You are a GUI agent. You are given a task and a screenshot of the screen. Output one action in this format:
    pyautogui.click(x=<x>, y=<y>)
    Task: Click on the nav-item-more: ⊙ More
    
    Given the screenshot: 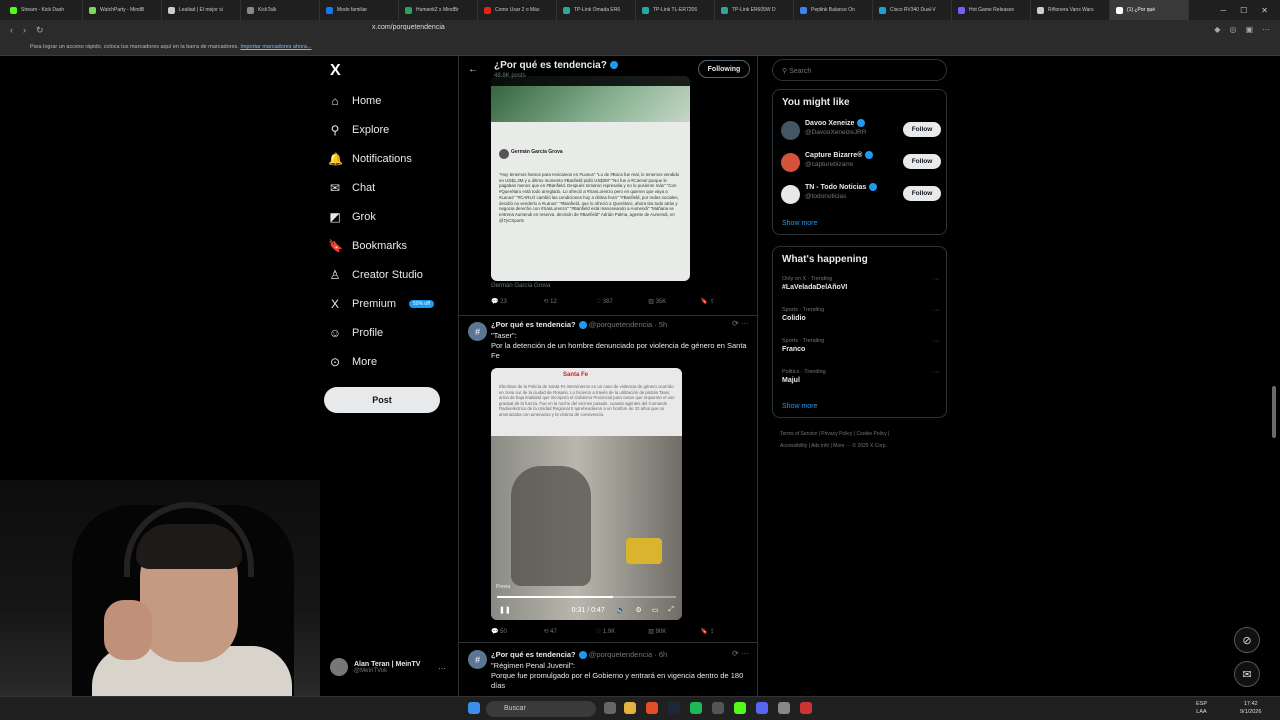 What is the action you would take?
    pyautogui.click(x=352, y=362)
    